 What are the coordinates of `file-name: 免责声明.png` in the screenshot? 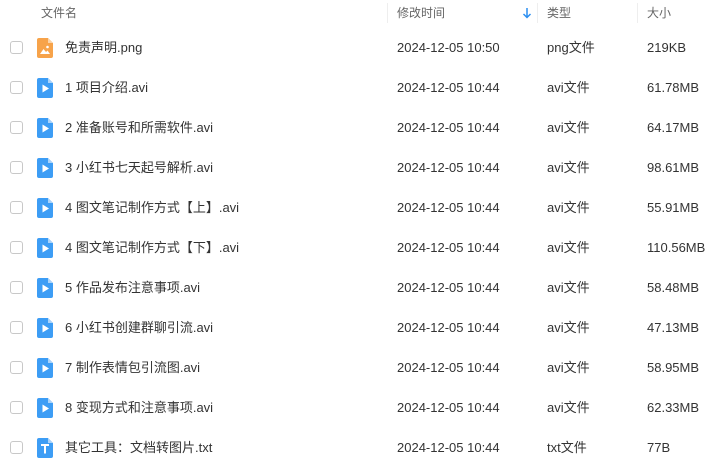 It's located at (103, 48).